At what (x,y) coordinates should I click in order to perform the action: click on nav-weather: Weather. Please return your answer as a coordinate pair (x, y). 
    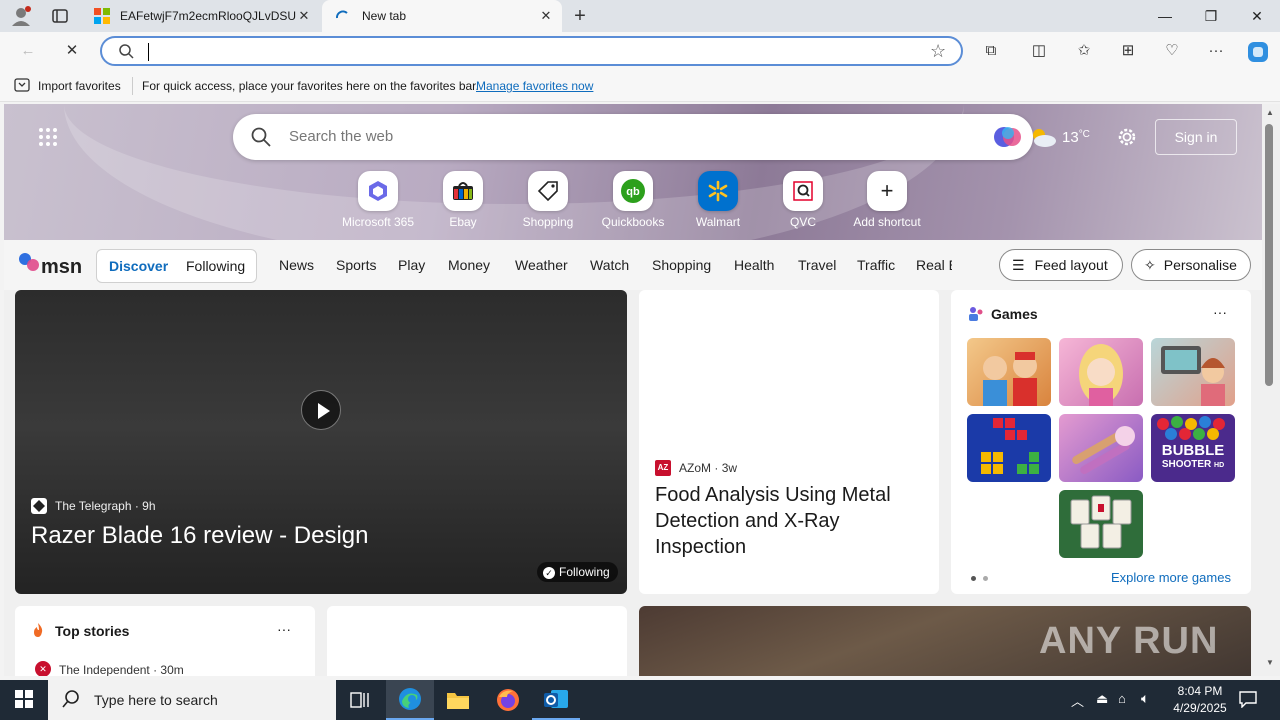
    Looking at the image, I should click on (541, 265).